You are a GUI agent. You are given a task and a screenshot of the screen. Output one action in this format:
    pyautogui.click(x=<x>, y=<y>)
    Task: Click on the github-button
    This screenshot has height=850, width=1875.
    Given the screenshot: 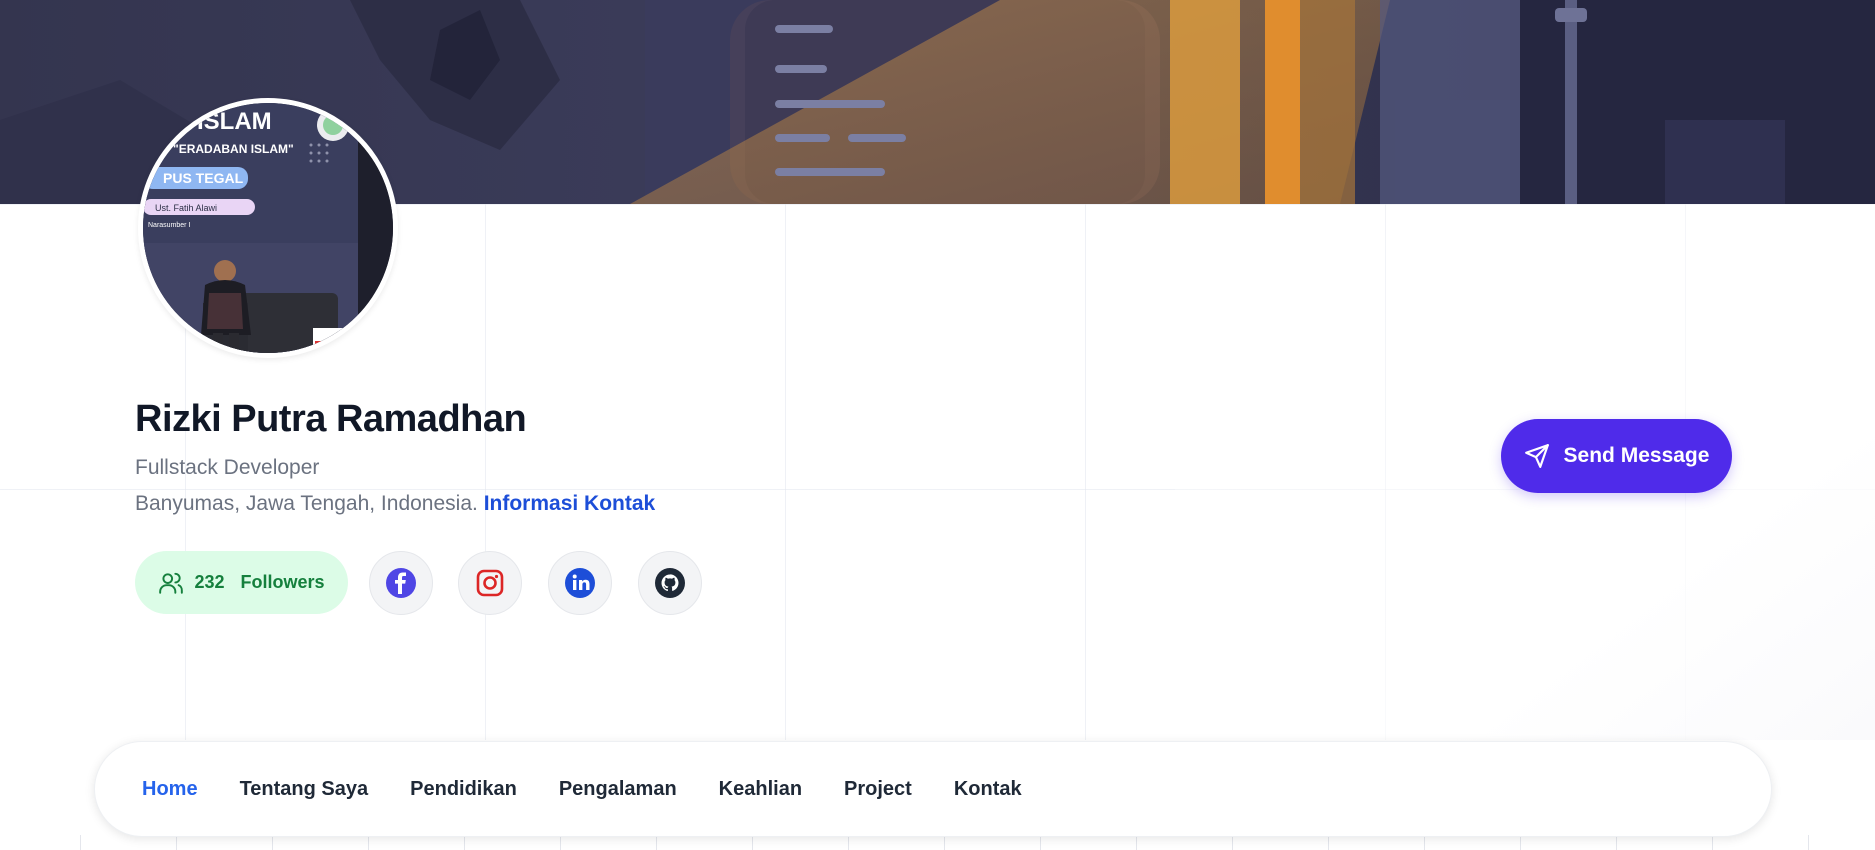 What is the action you would take?
    pyautogui.click(x=670, y=583)
    